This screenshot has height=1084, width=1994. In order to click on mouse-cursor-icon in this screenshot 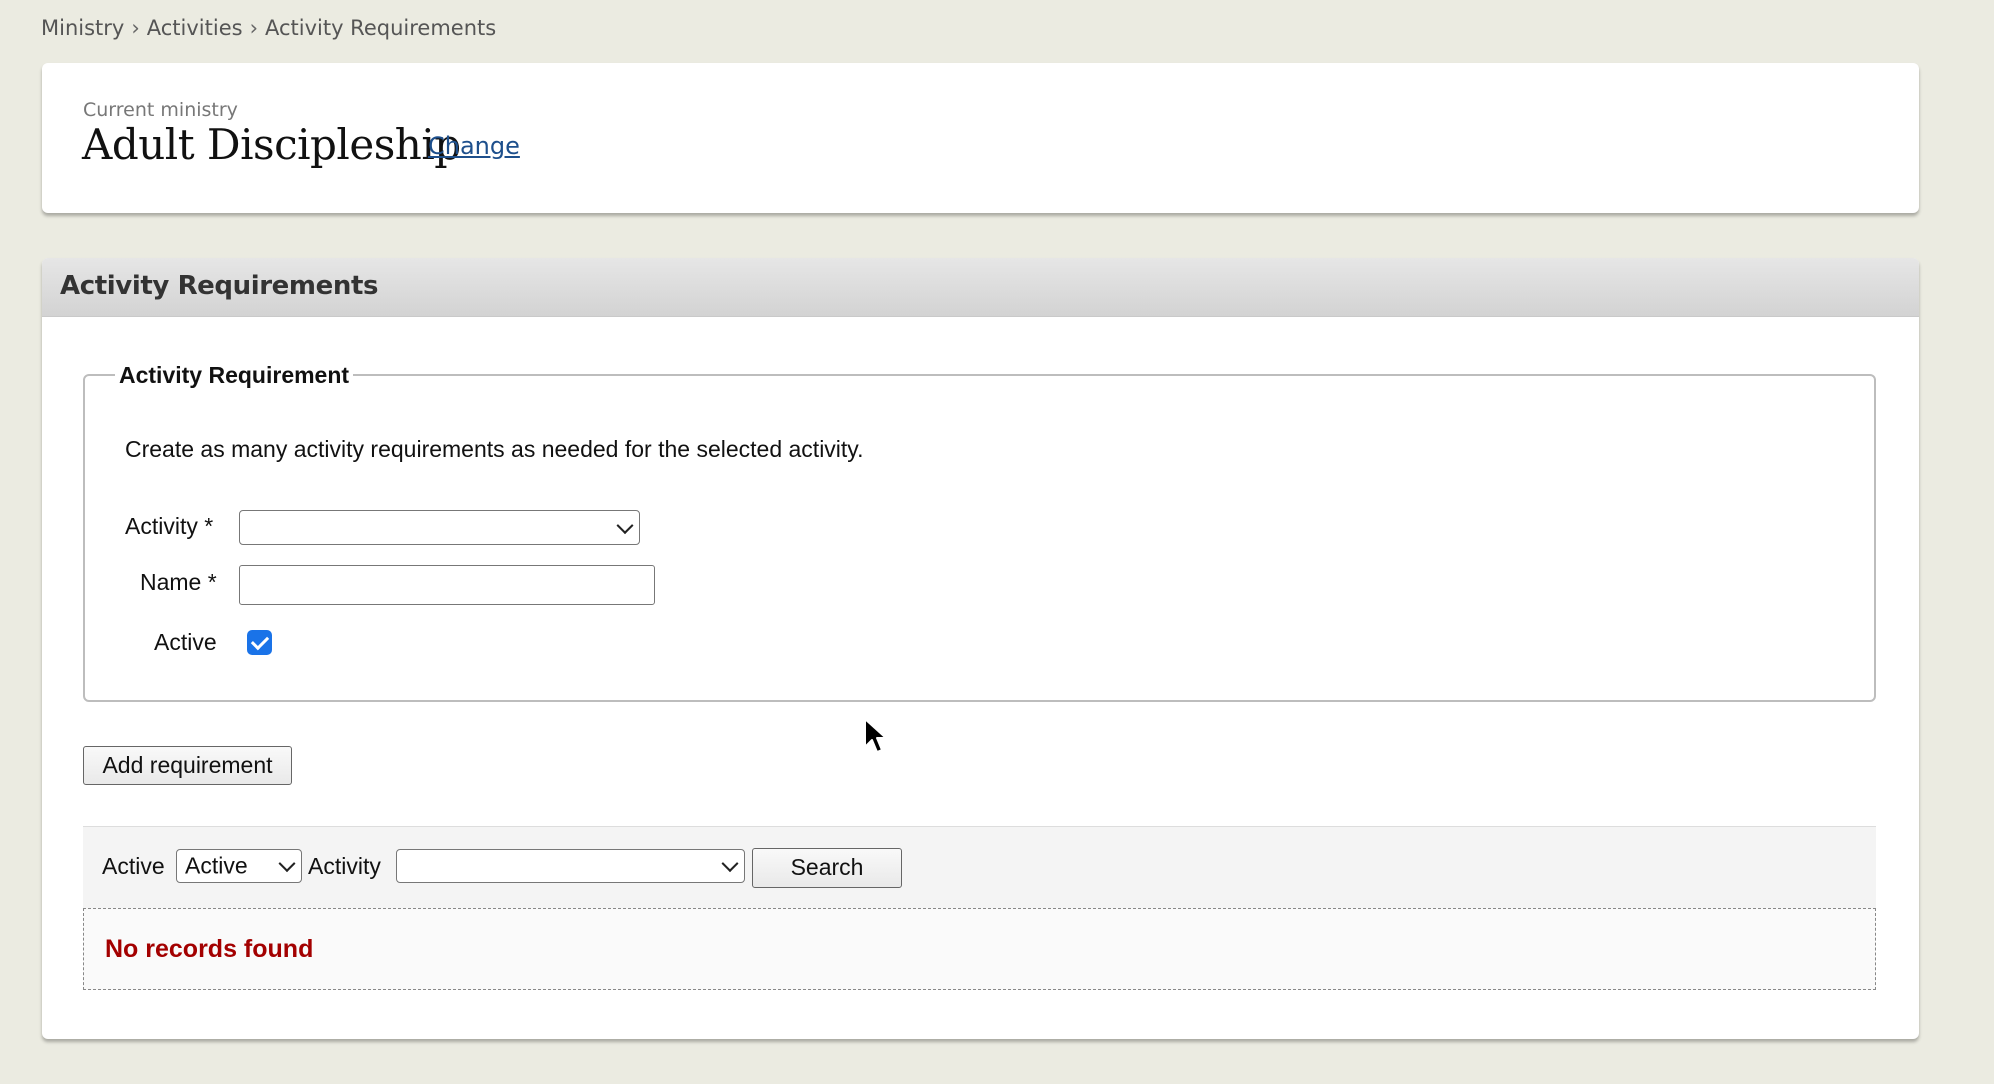, I will do `click(875, 735)`.